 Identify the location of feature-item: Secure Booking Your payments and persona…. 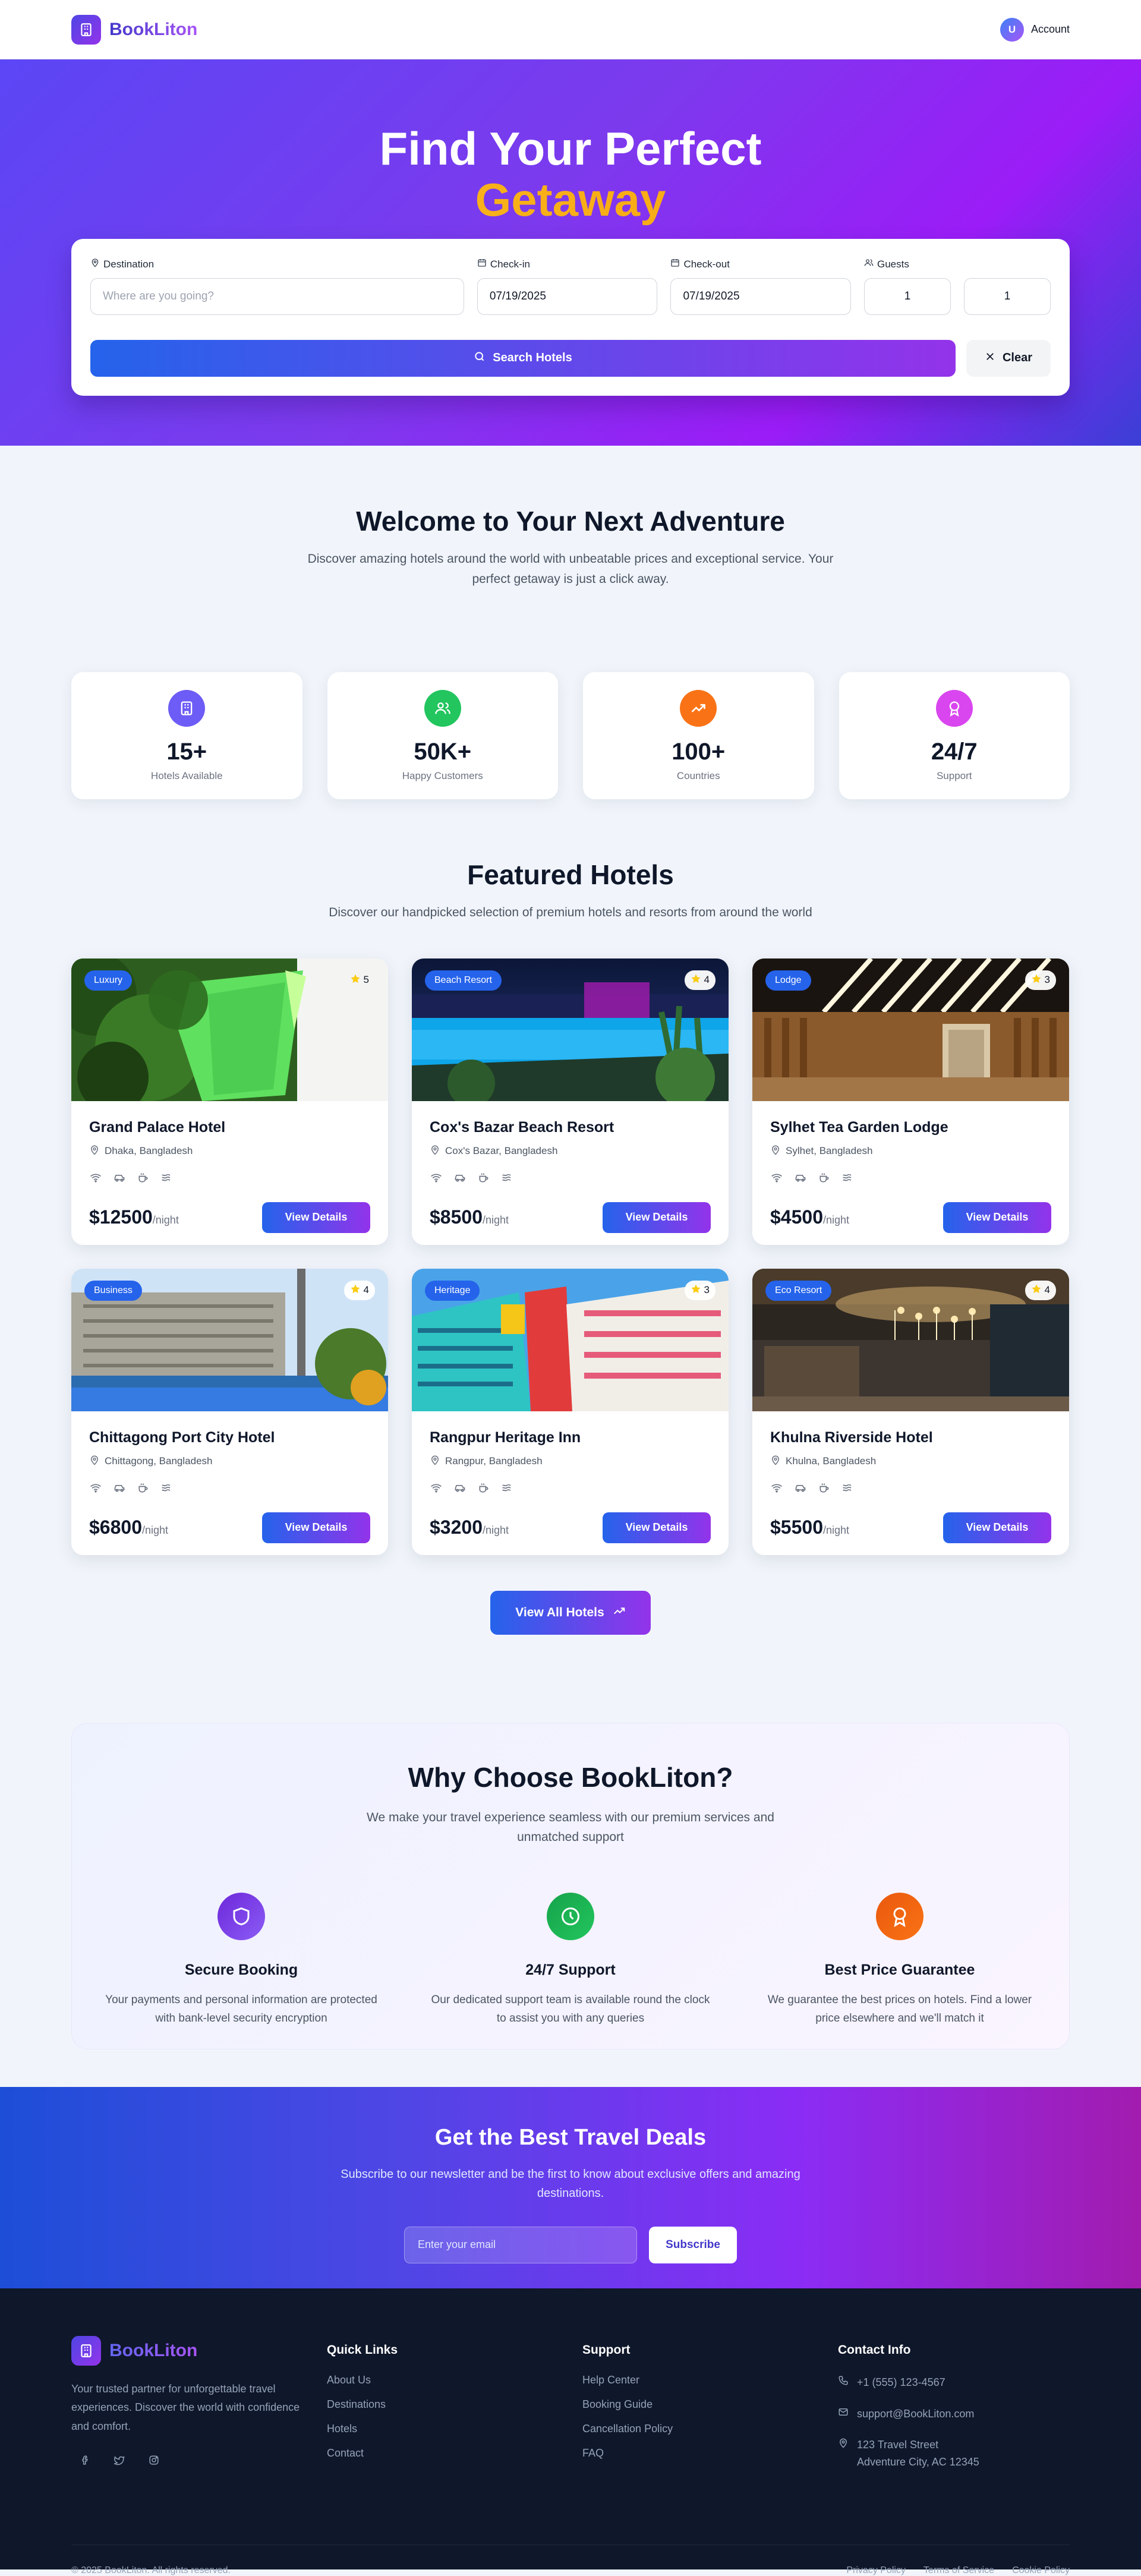
(241, 1960).